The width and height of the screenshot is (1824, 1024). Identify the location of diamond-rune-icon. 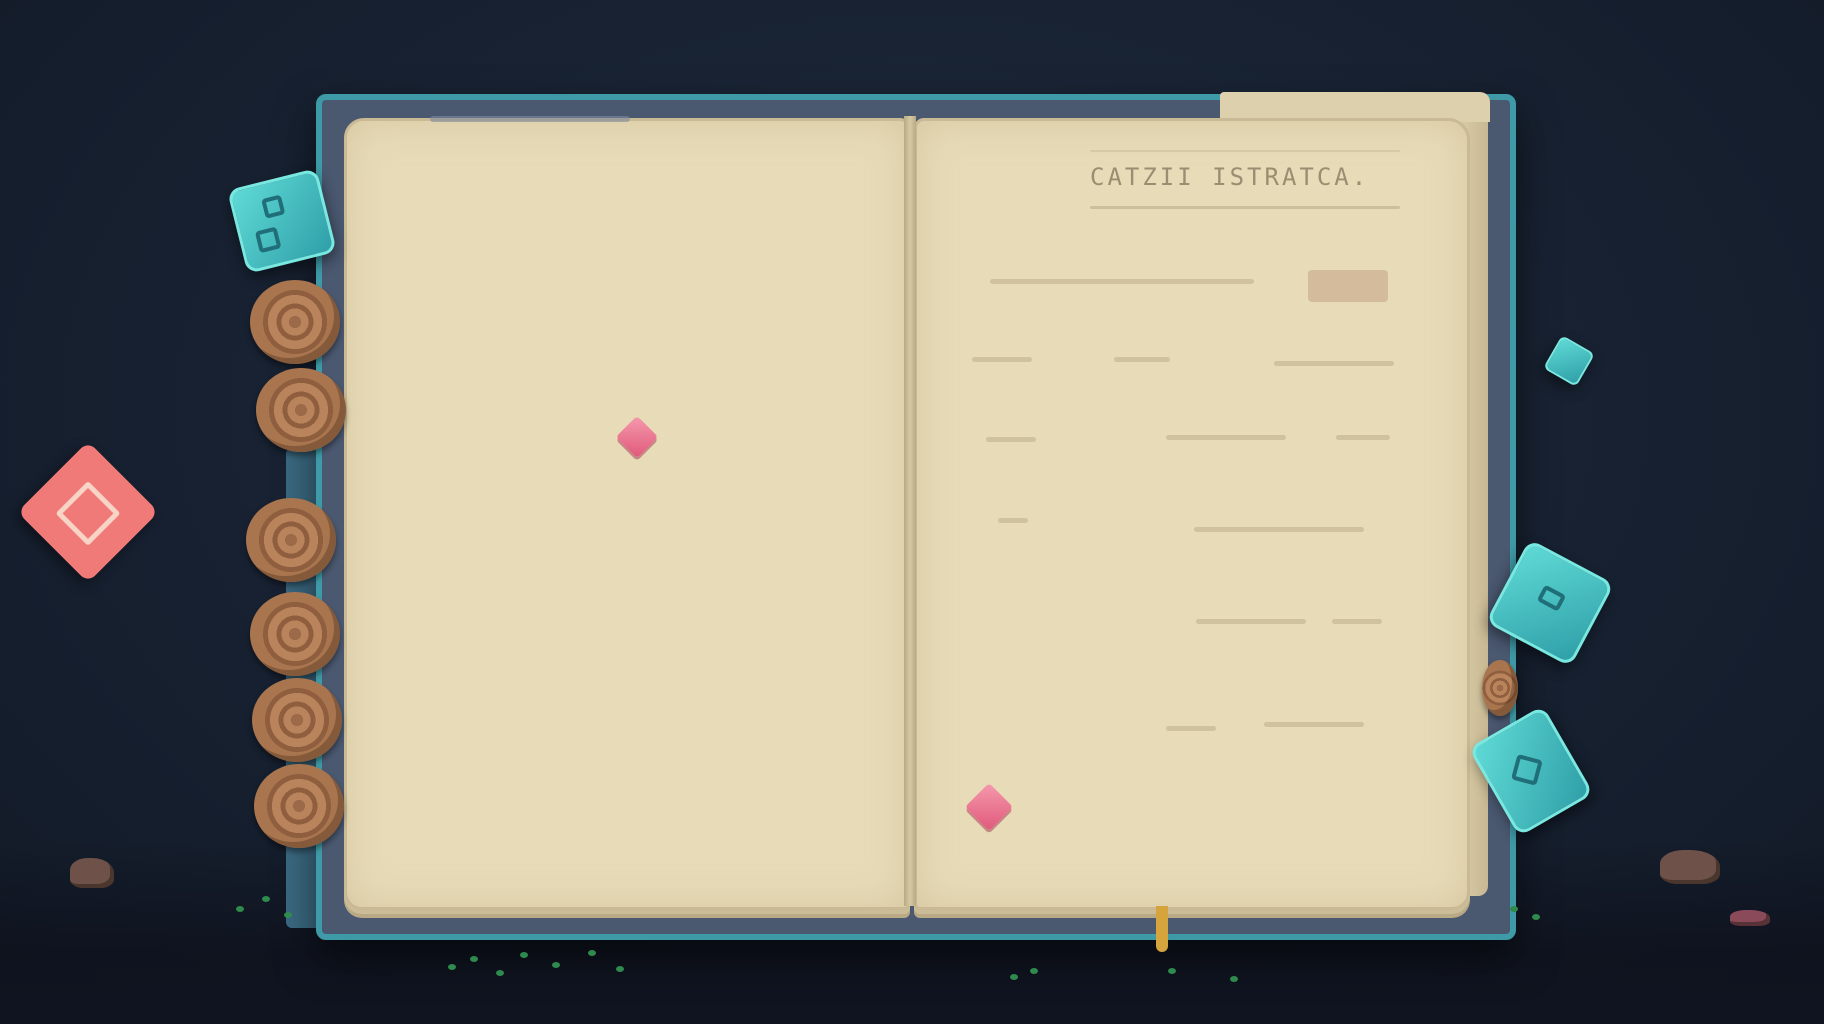
(88, 512).